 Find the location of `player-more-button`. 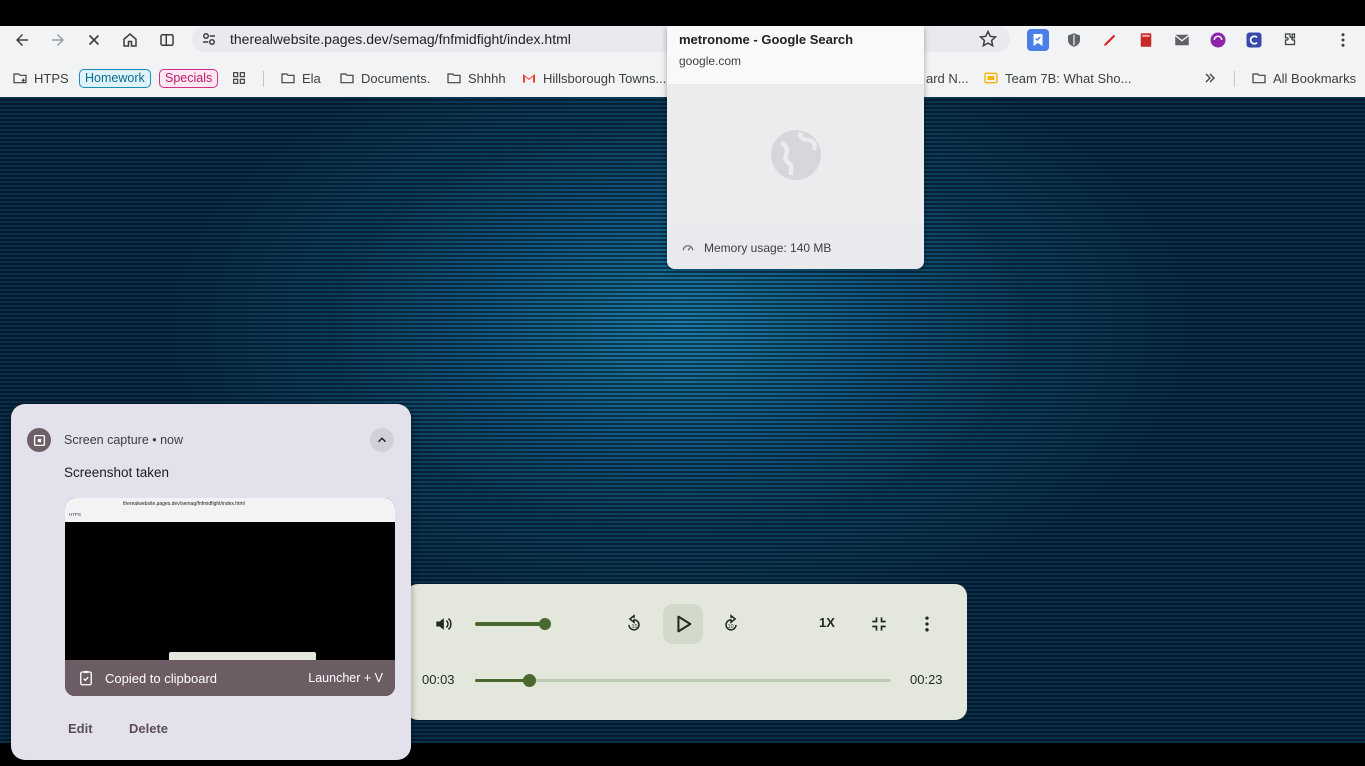

player-more-button is located at coordinates (927, 624).